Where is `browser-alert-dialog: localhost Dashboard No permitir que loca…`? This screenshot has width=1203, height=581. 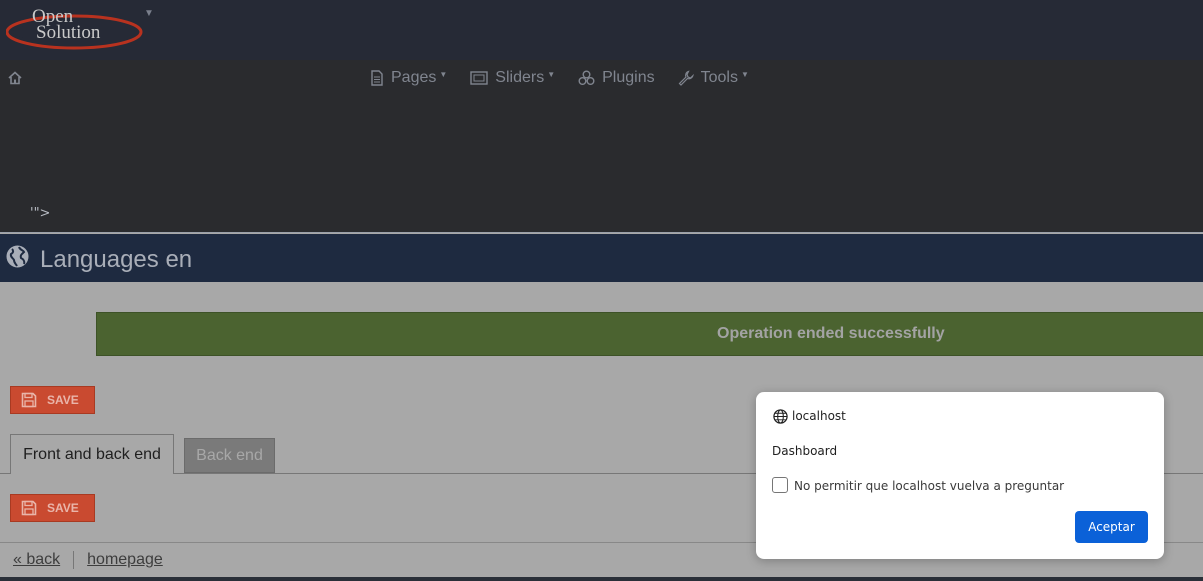 browser-alert-dialog: localhost Dashboard No permitir que loca… is located at coordinates (960, 475).